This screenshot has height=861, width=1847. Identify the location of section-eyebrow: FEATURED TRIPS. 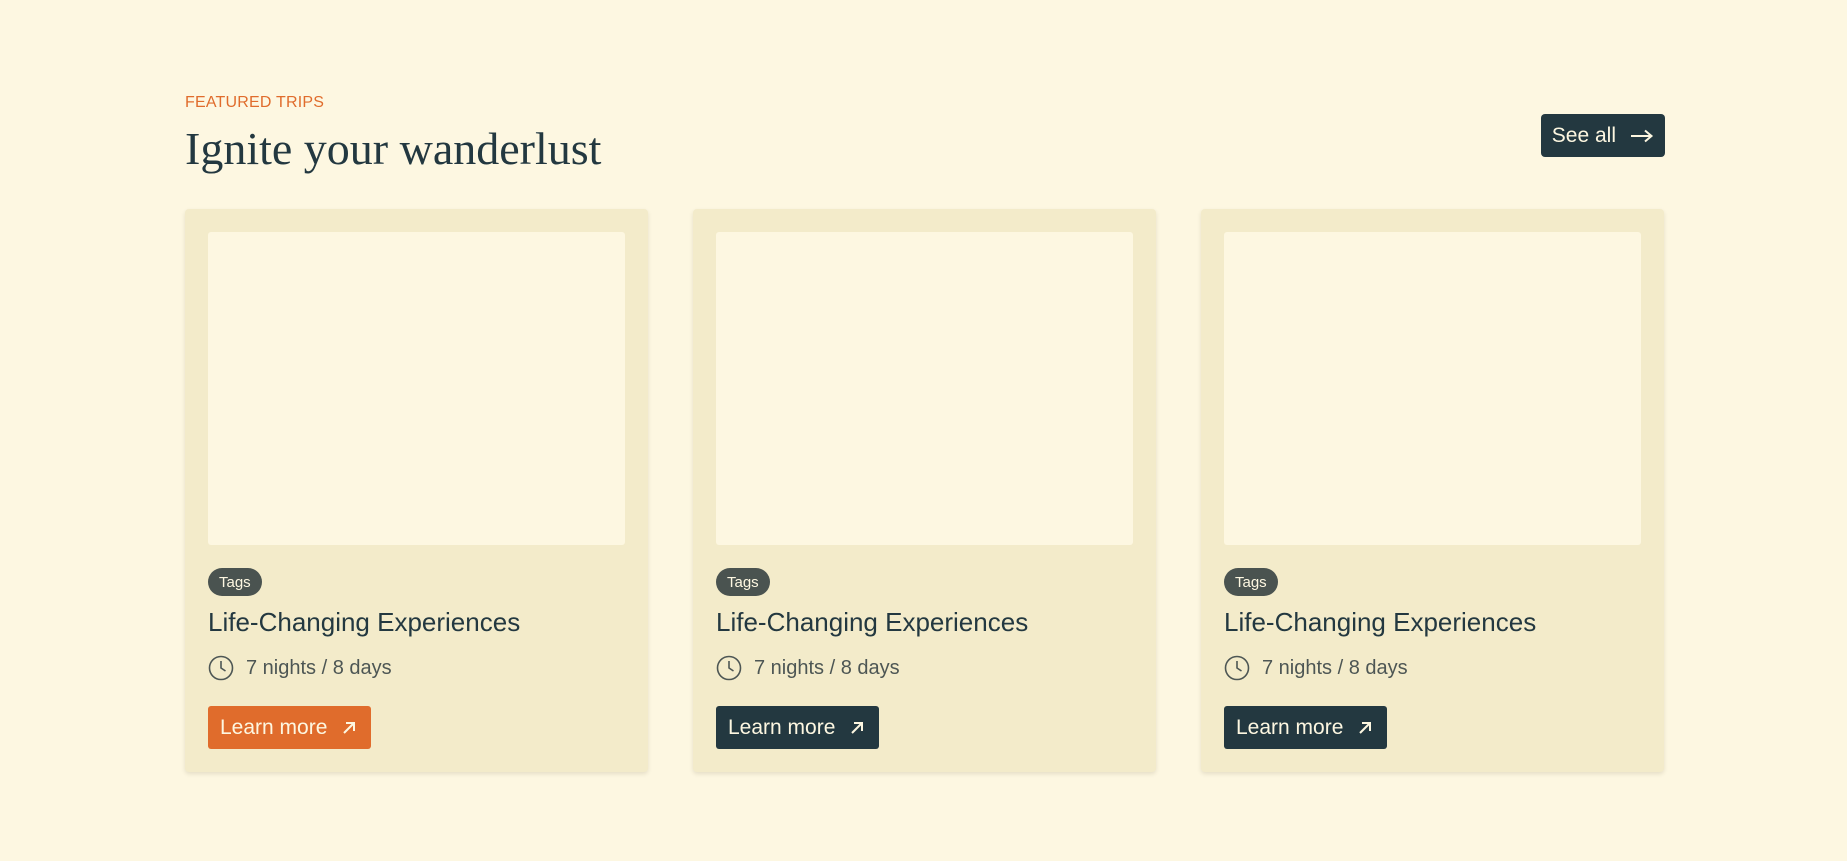
(255, 102).